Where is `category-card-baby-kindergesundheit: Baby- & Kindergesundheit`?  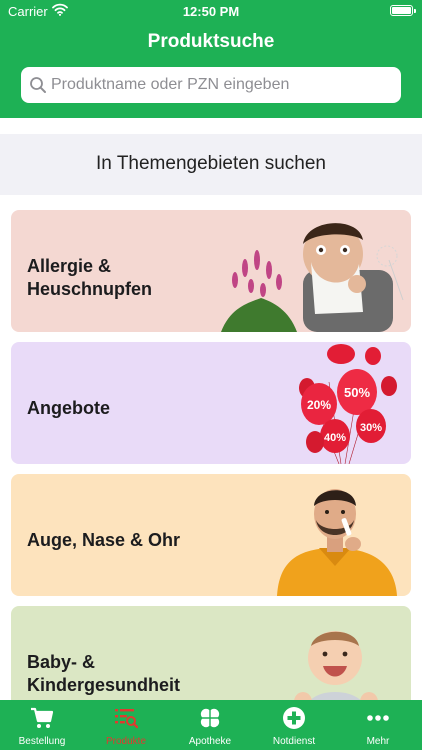 category-card-baby-kindergesundheit: Baby- & Kindergesundheit is located at coordinates (211, 653).